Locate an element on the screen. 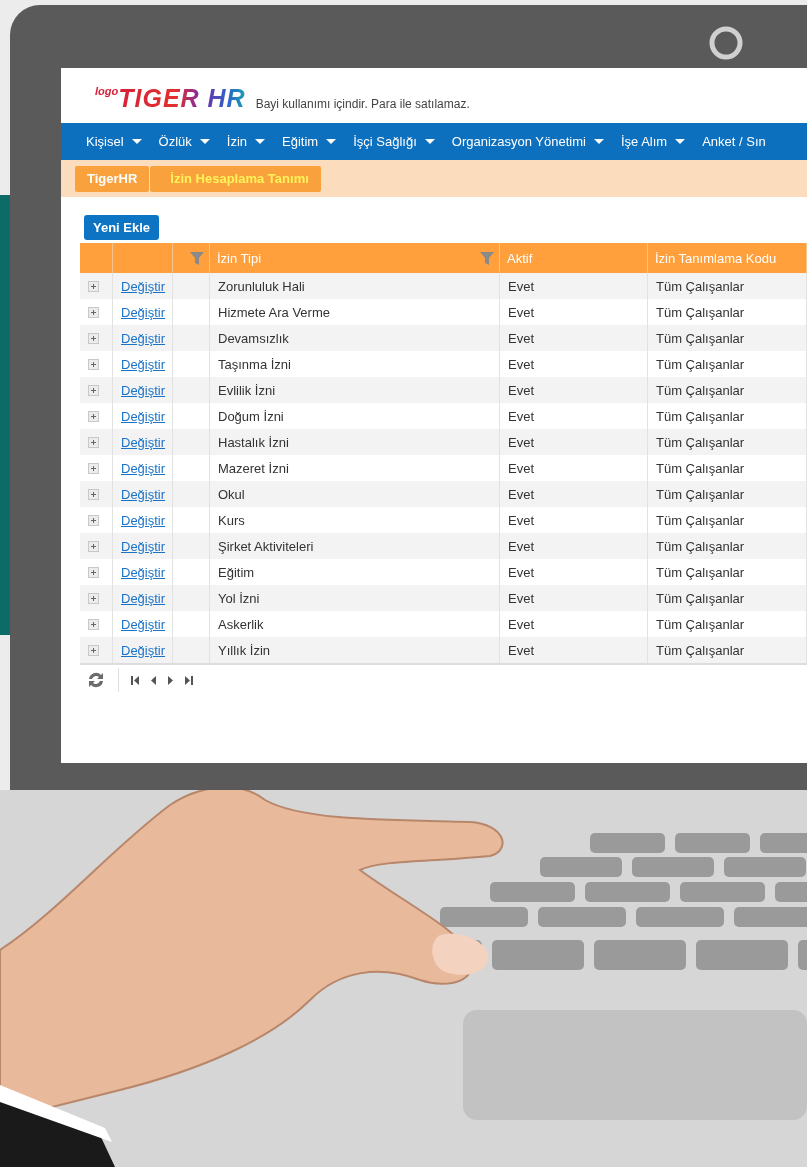 This screenshot has width=807, height=1167. menu-item: İşçi Sağlığı is located at coordinates (394, 141).